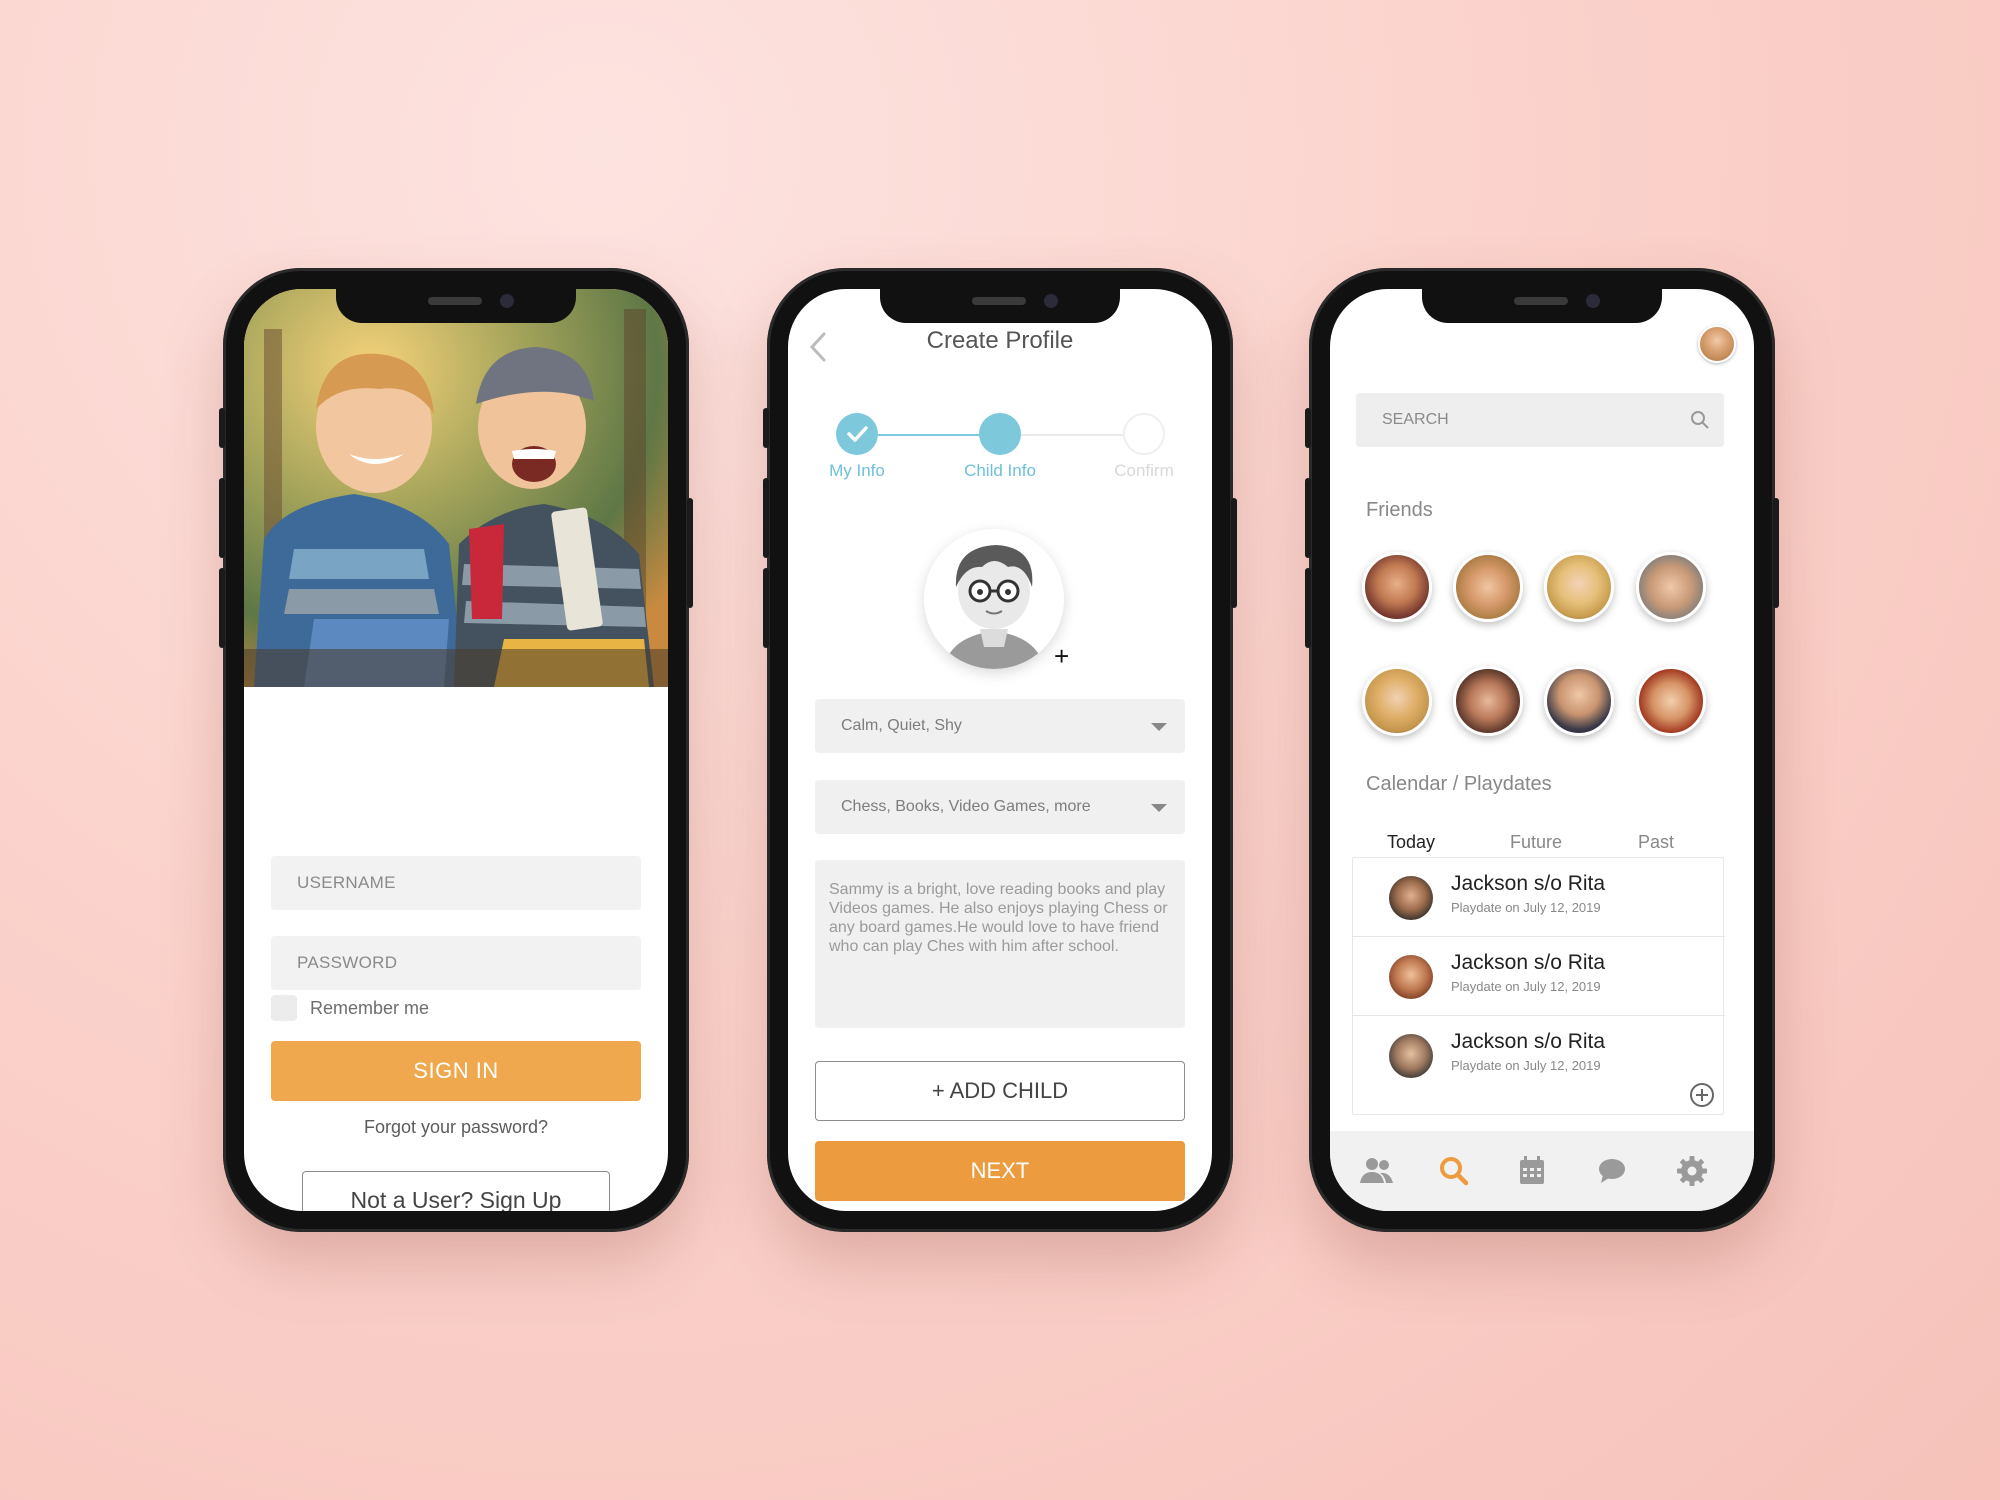  What do you see at coordinates (1000, 340) in the screenshot?
I see `page-title: Create Profile` at bounding box center [1000, 340].